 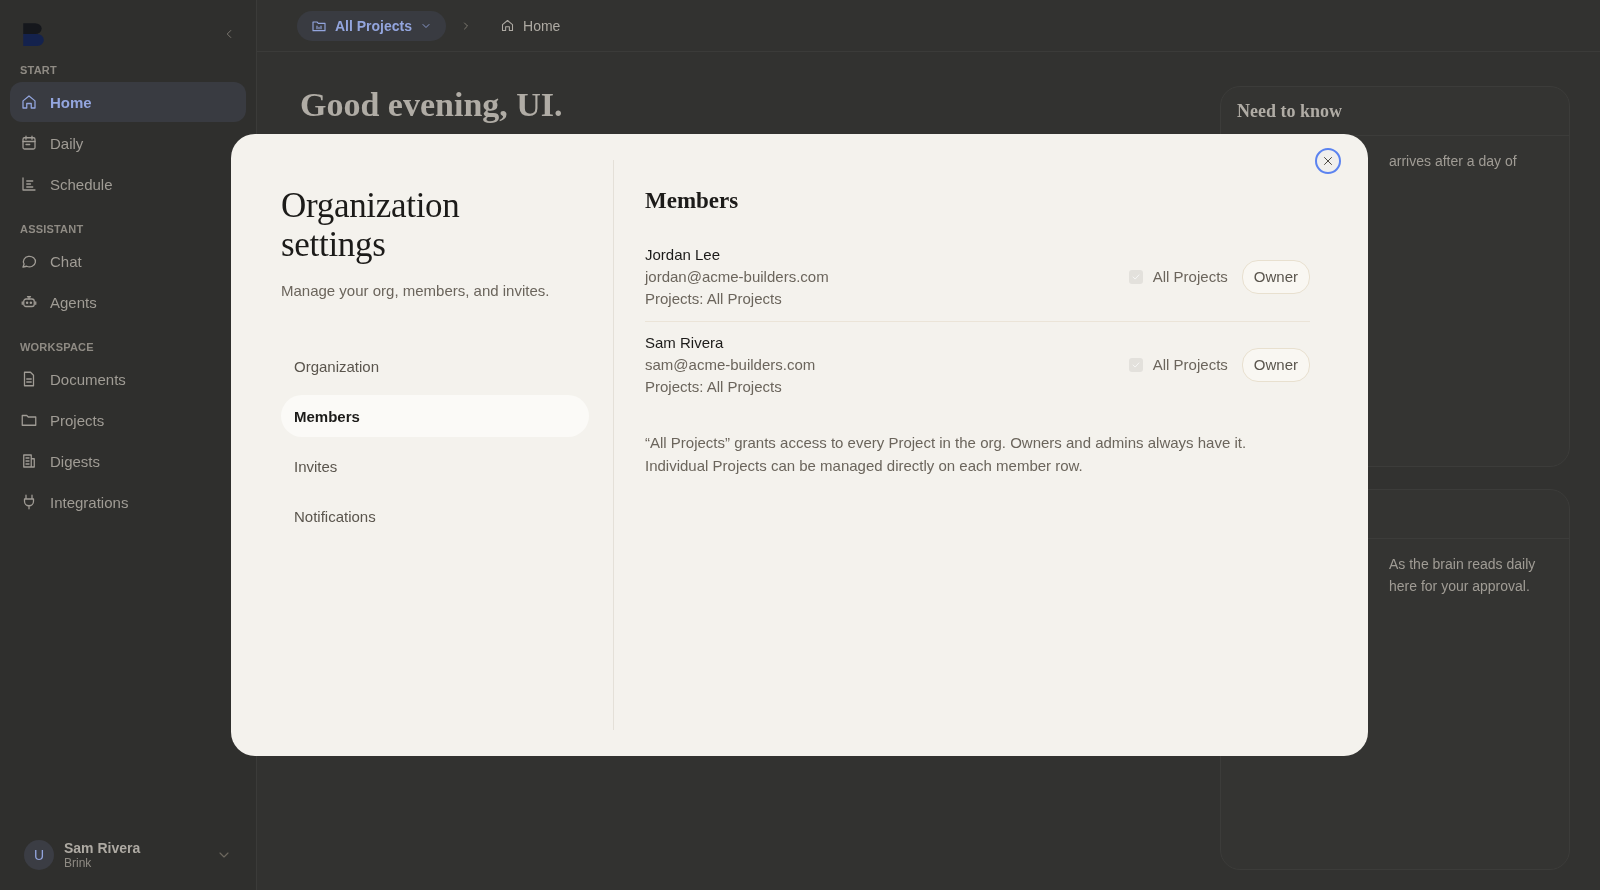 What do you see at coordinates (435, 466) in the screenshot?
I see `settings-tab: Invites` at bounding box center [435, 466].